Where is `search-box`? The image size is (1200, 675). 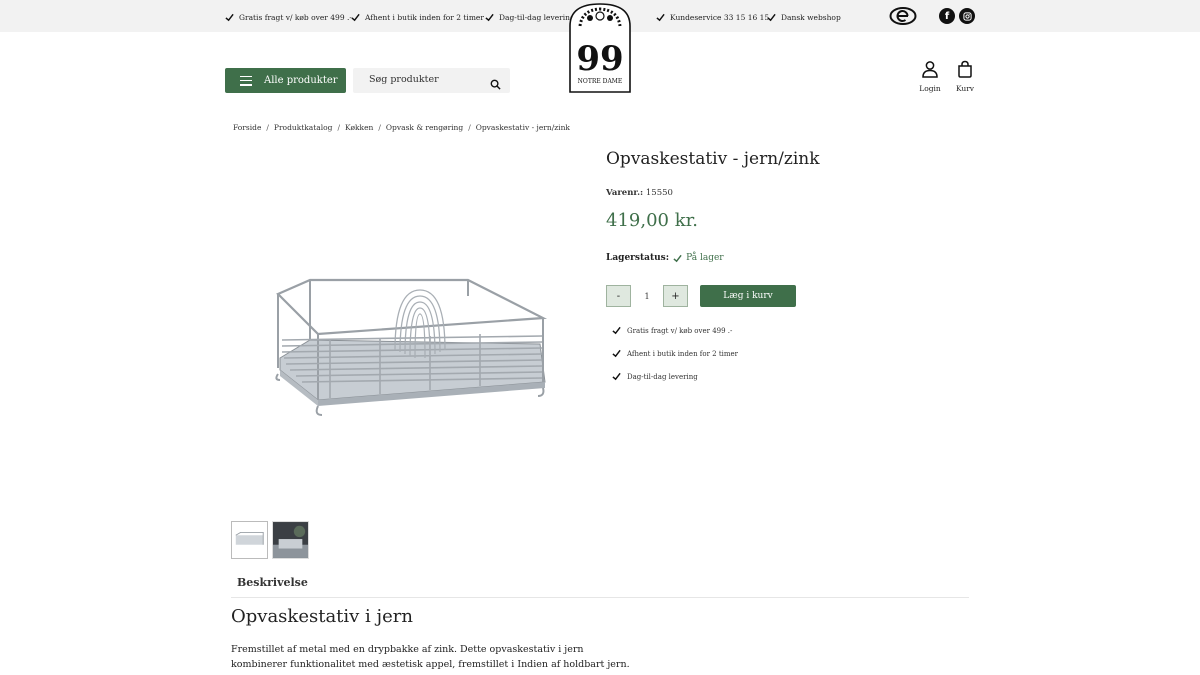 search-box is located at coordinates (431, 80).